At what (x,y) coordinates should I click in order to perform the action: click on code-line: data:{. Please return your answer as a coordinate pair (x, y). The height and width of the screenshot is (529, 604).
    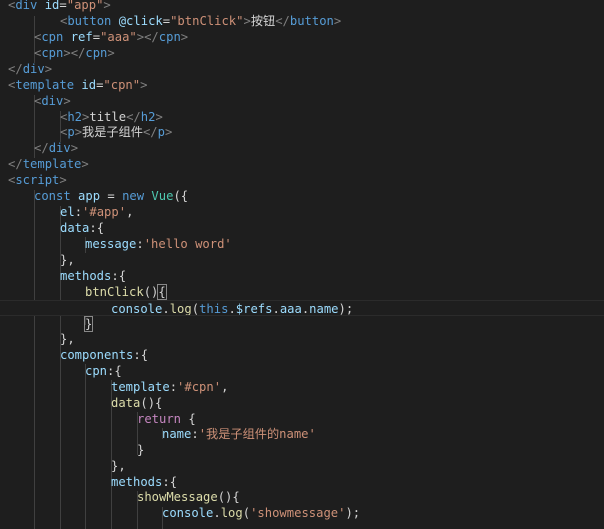
    Looking at the image, I should click on (302, 228).